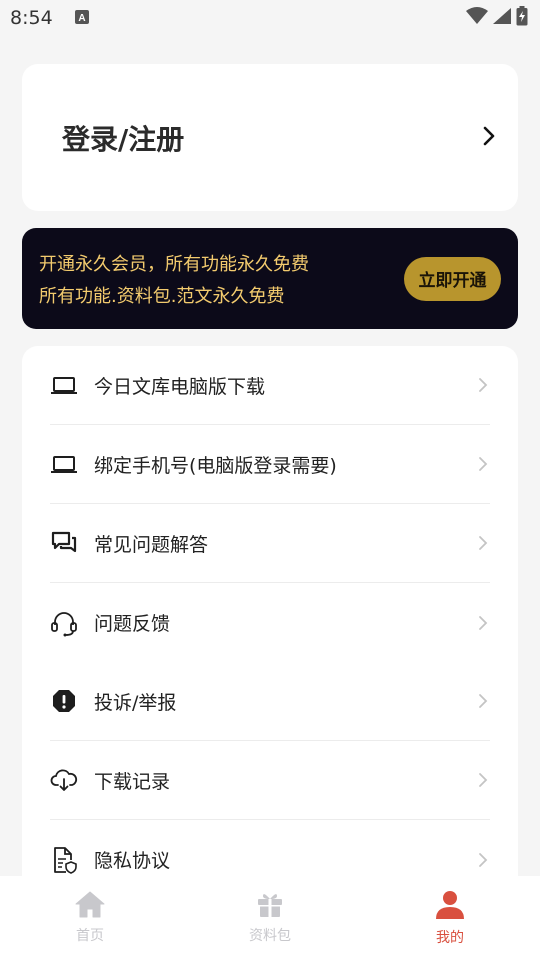 Image resolution: width=540 pixels, height=960 pixels. Describe the element at coordinates (215, 465) in the screenshot. I see `menu-item-label: 绑定手机号(电脑版登录需要)` at that location.